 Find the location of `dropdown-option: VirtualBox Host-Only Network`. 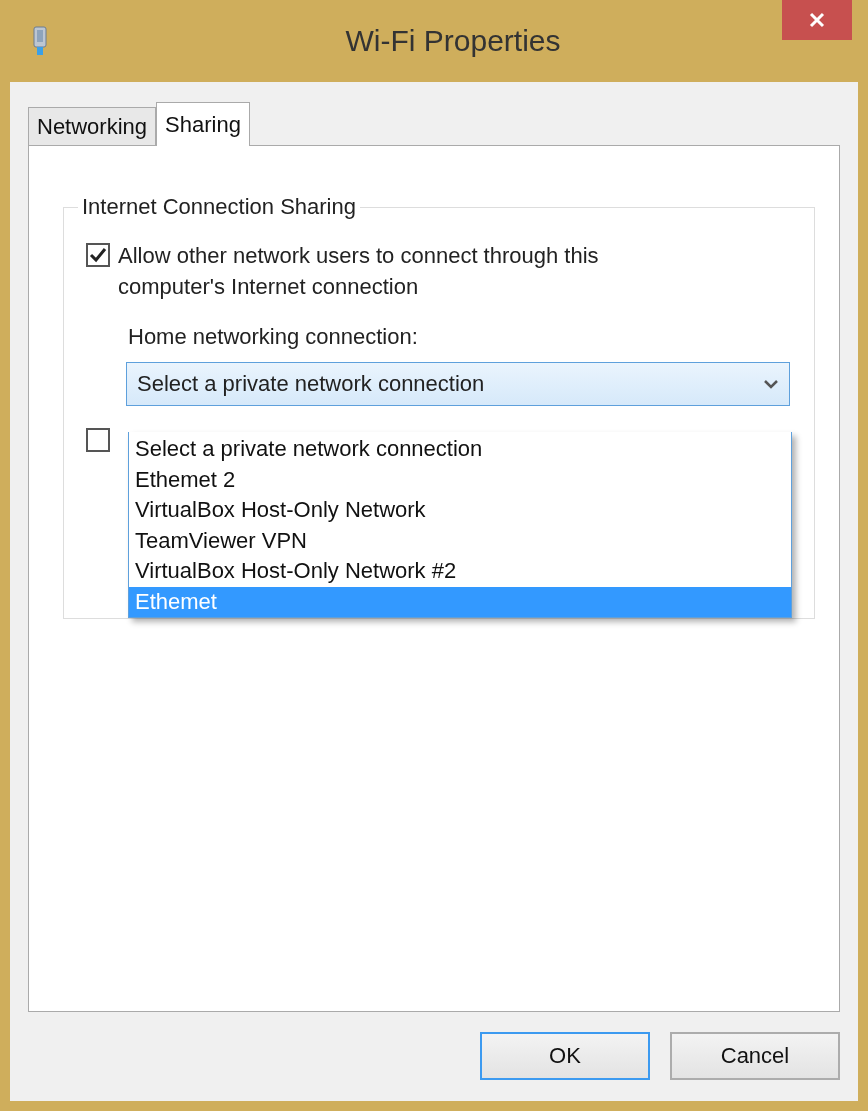

dropdown-option: VirtualBox Host-Only Network is located at coordinates (460, 510).